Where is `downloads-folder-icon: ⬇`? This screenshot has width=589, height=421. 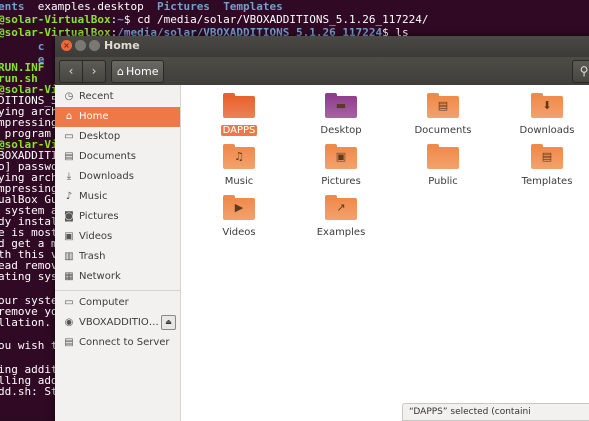 downloads-folder-icon: ⬇ is located at coordinates (547, 105).